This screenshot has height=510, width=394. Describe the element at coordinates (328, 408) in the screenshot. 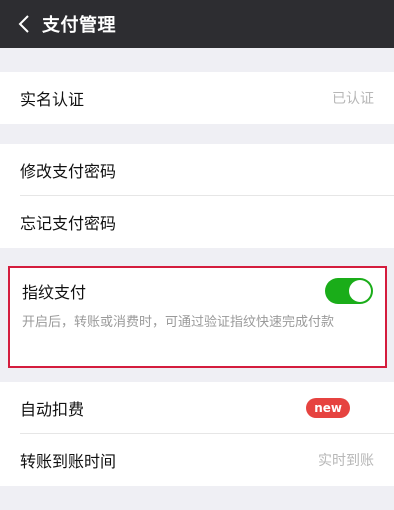

I see `new-badge: new` at that location.